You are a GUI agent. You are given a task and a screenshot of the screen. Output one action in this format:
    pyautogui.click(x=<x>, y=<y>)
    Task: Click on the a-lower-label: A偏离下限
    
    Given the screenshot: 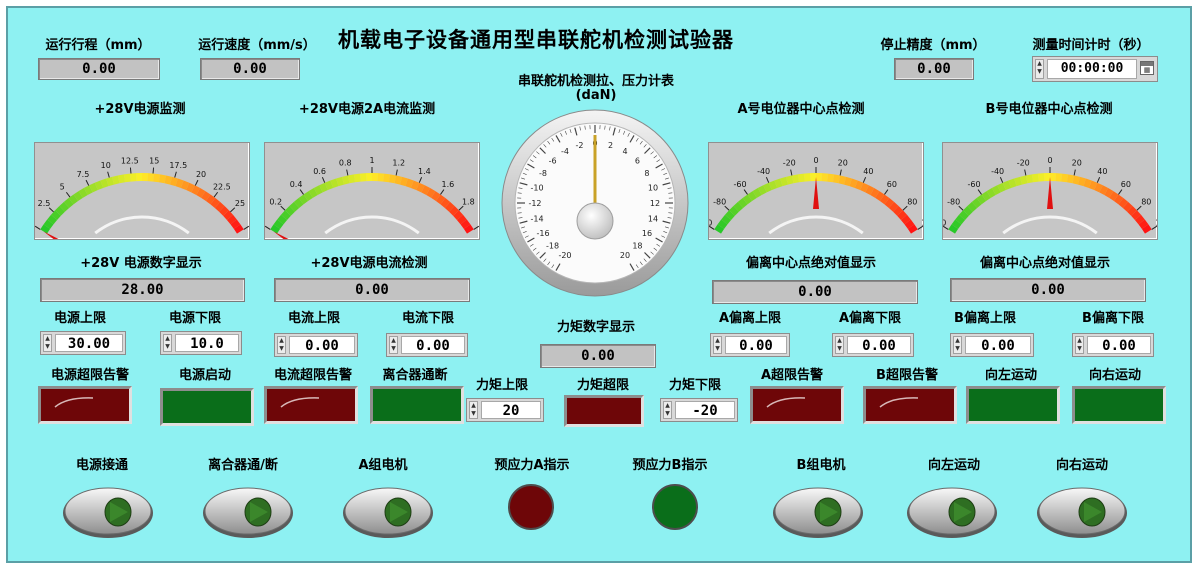 What is the action you would take?
    pyautogui.click(x=870, y=318)
    